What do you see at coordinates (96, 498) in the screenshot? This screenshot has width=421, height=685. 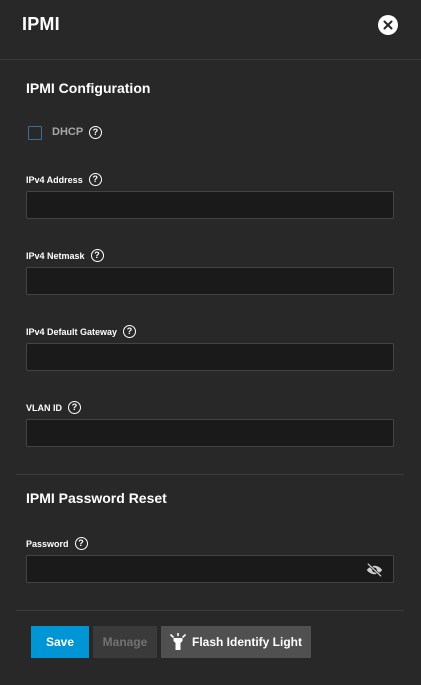 I see `password-reset-title: IPMI Password Reset` at bounding box center [96, 498].